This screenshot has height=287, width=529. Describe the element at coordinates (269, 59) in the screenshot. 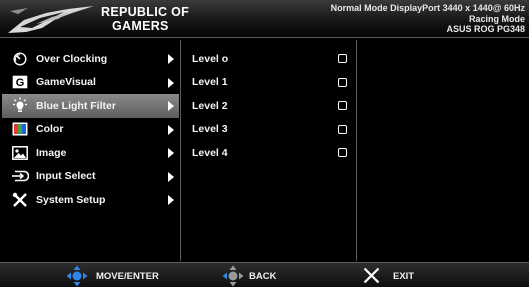

I see `sub-item-level-0: Level o` at that location.